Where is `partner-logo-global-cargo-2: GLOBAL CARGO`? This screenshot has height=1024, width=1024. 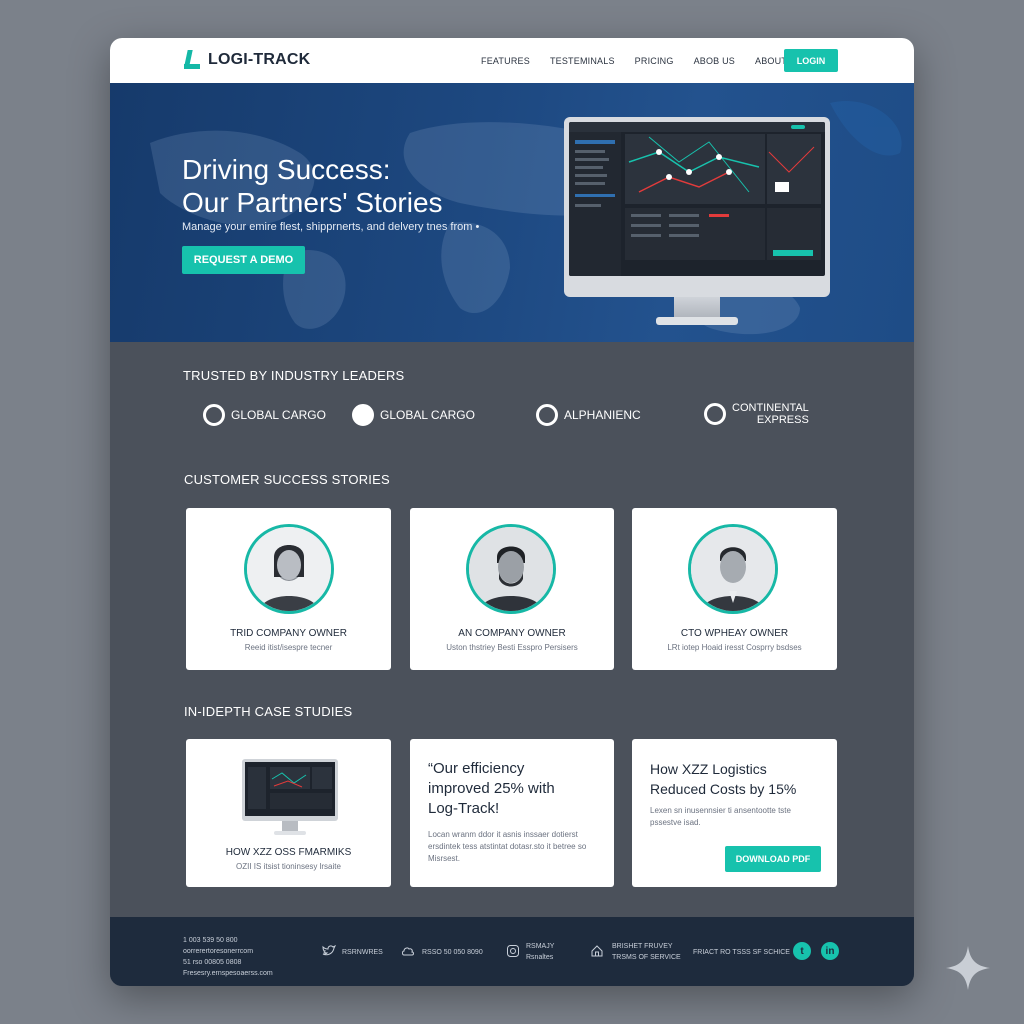
partner-logo-global-cargo-2: GLOBAL CARGO is located at coordinates (413, 415).